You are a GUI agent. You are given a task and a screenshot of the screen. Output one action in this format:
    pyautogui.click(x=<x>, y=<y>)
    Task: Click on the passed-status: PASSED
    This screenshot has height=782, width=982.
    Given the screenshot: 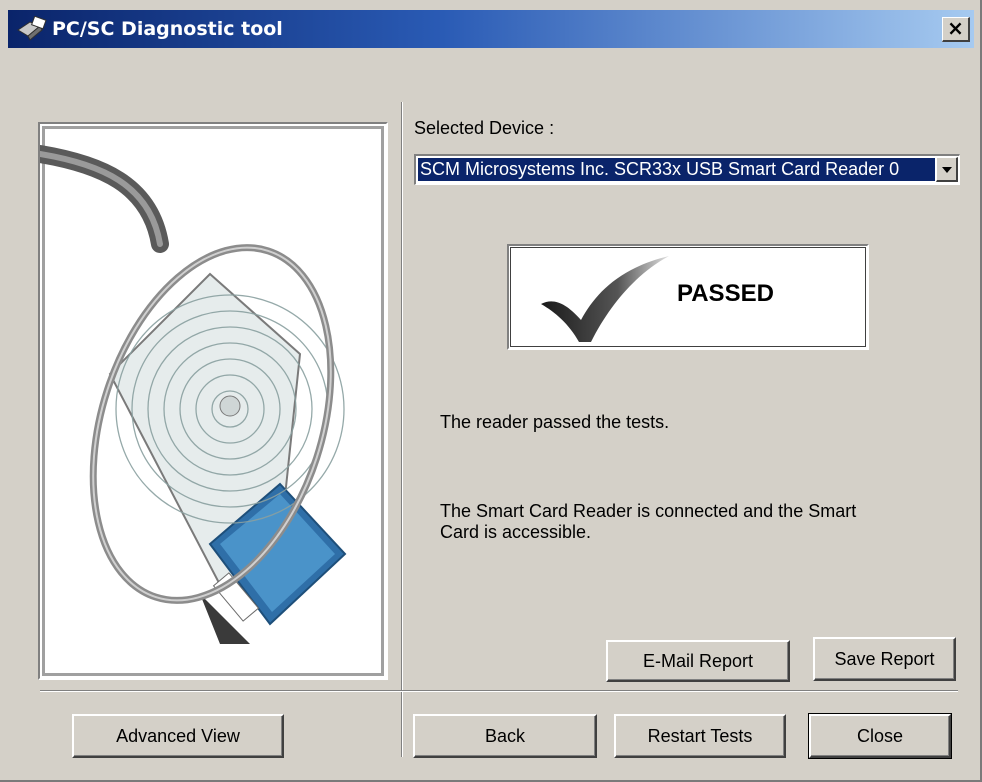 What is the action you would take?
    pyautogui.click(x=725, y=293)
    